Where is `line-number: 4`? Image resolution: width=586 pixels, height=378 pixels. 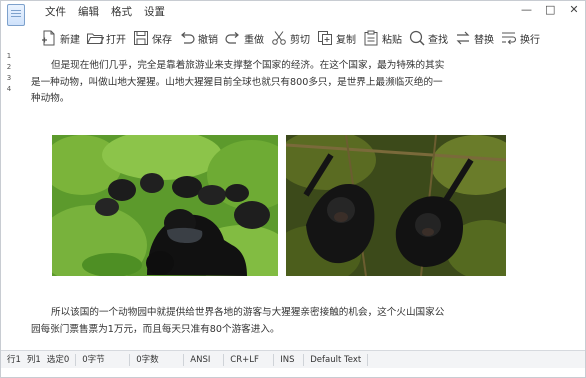
line-number: 4 is located at coordinates (9, 89).